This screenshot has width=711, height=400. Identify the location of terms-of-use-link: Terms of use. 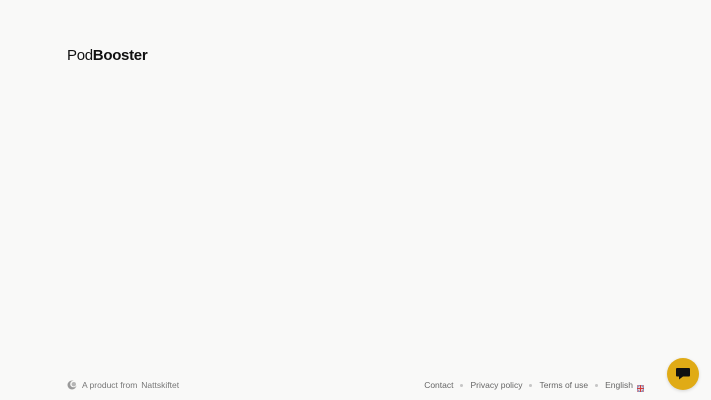
(563, 385).